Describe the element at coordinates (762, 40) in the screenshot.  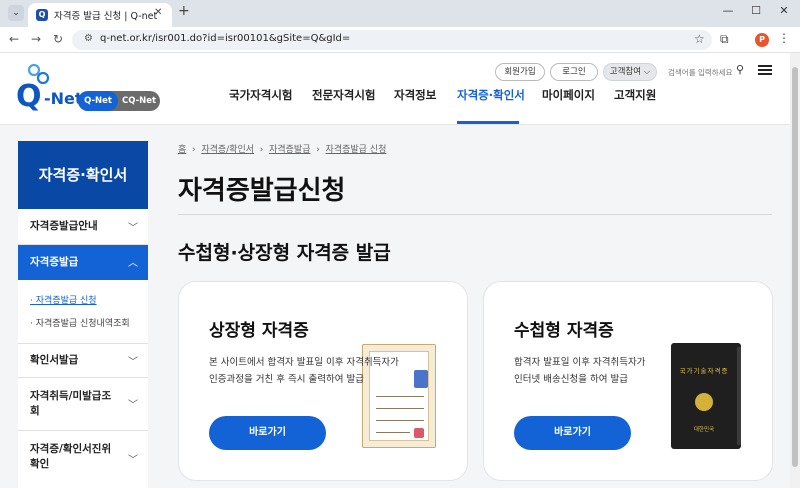
I see `profile-avatar: P` at that location.